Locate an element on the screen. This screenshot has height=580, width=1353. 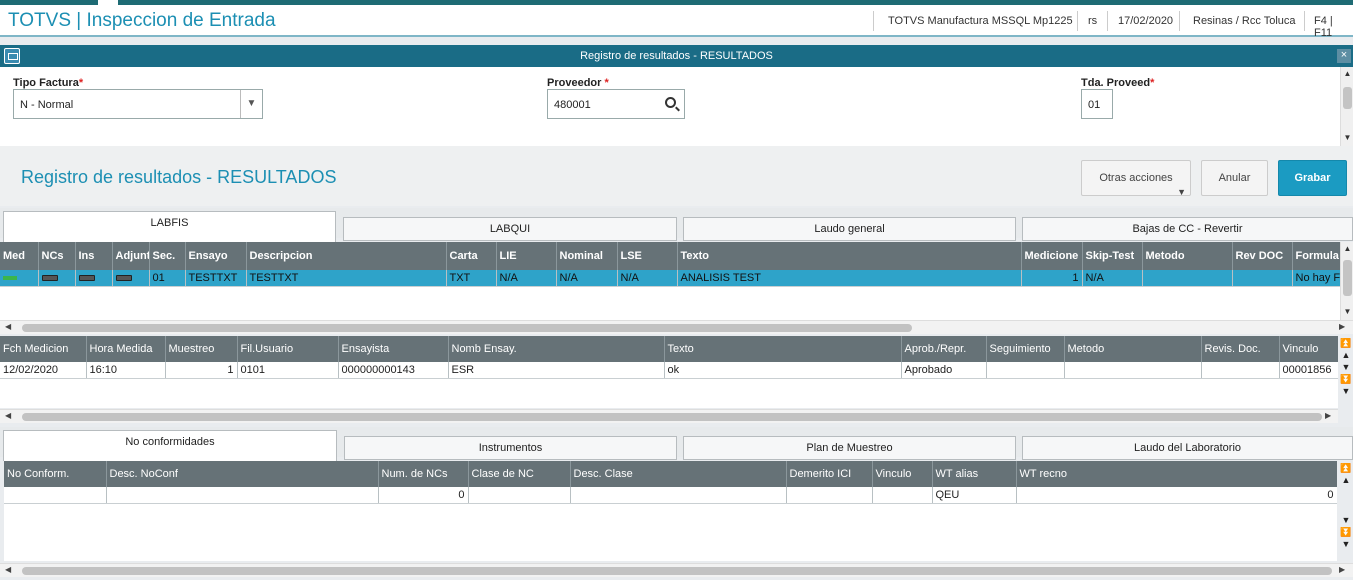
col-sec: Sec. is located at coordinates (167, 256).